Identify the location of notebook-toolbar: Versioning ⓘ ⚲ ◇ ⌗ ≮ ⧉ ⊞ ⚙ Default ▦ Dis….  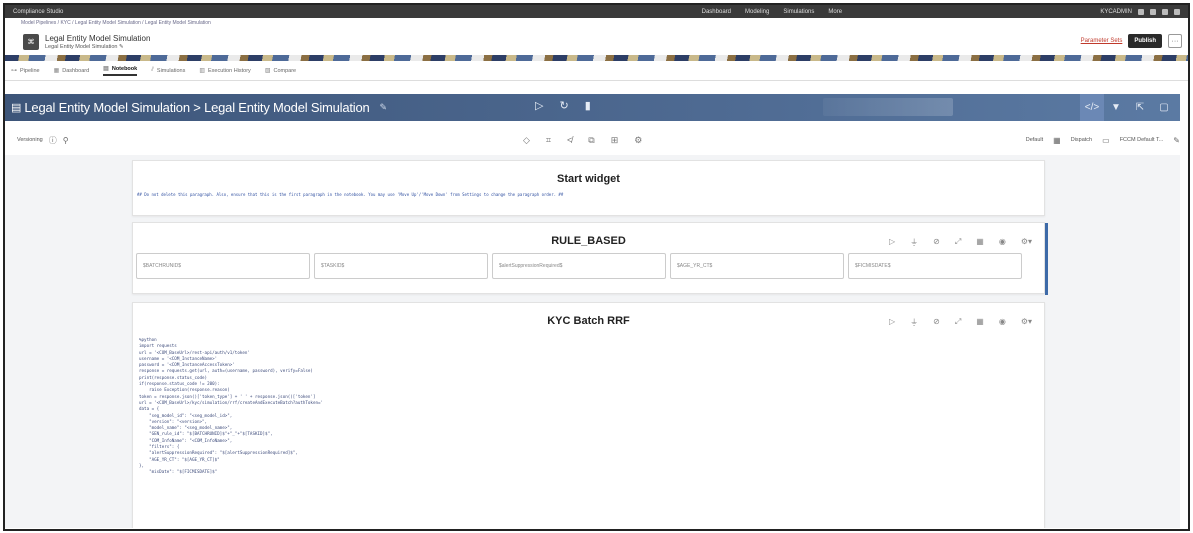
(592, 140).